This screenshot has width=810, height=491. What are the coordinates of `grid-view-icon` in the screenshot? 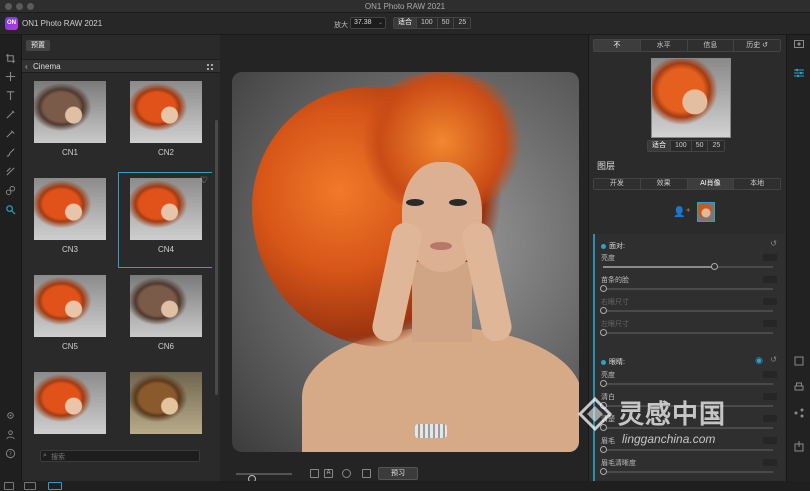 It's located at (210, 67).